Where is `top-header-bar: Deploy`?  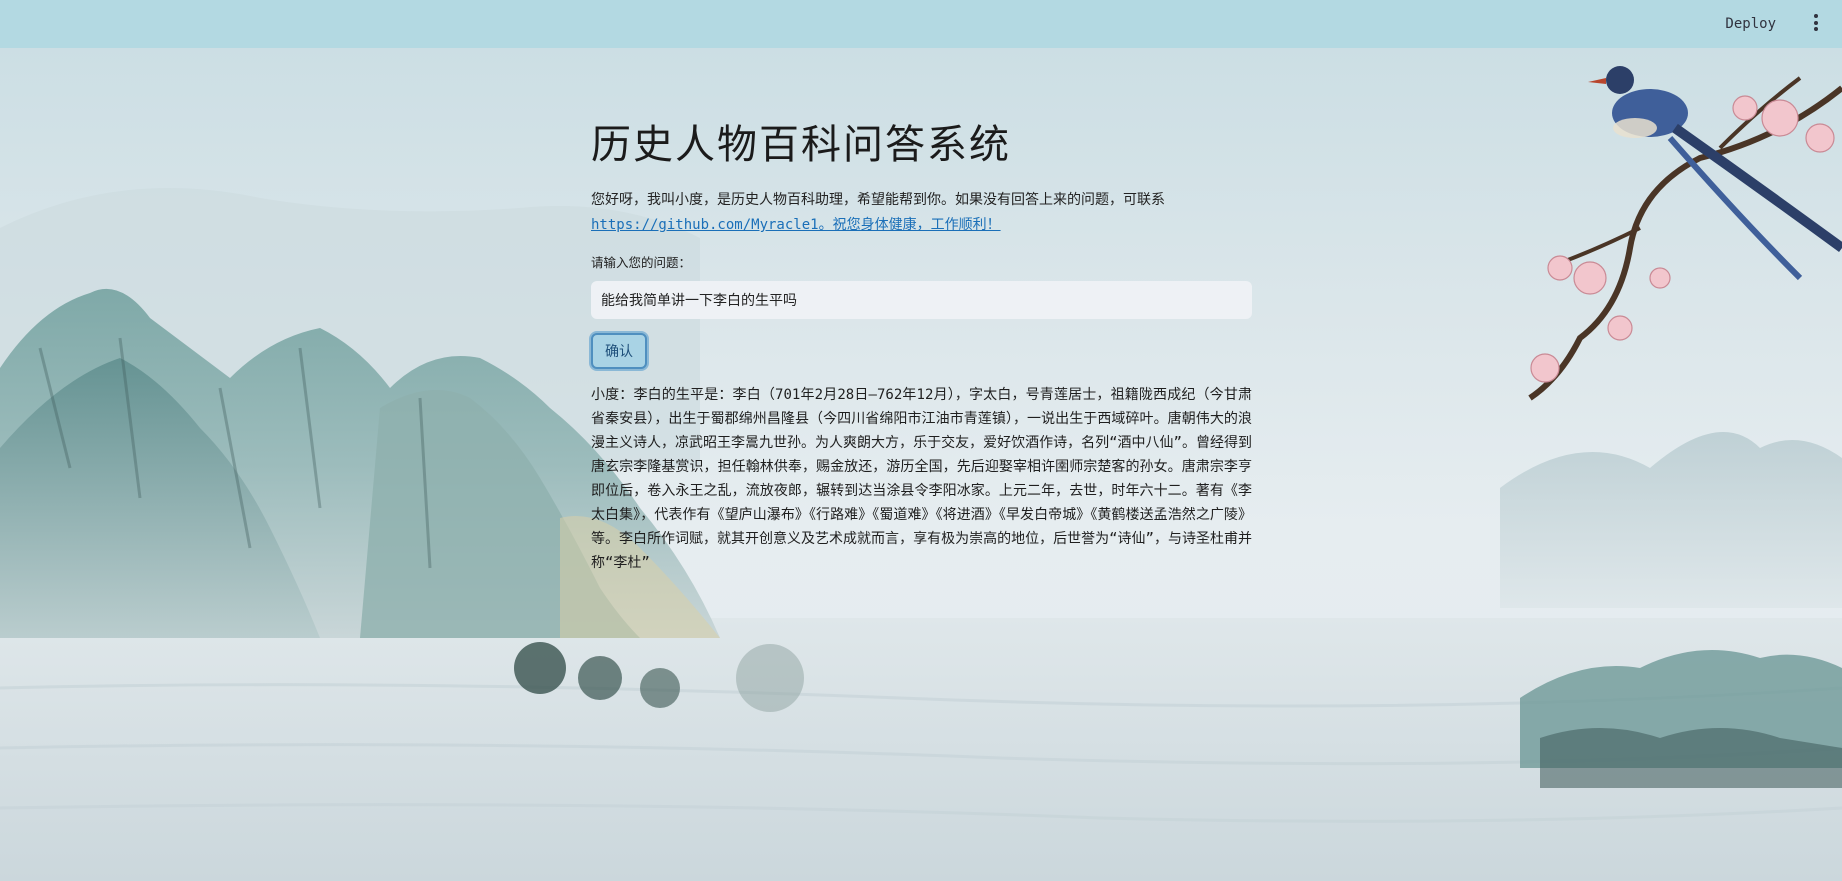
top-header-bar: Deploy is located at coordinates (921, 24).